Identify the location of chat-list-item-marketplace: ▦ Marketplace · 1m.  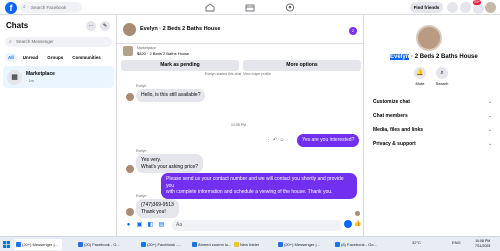
(58, 77).